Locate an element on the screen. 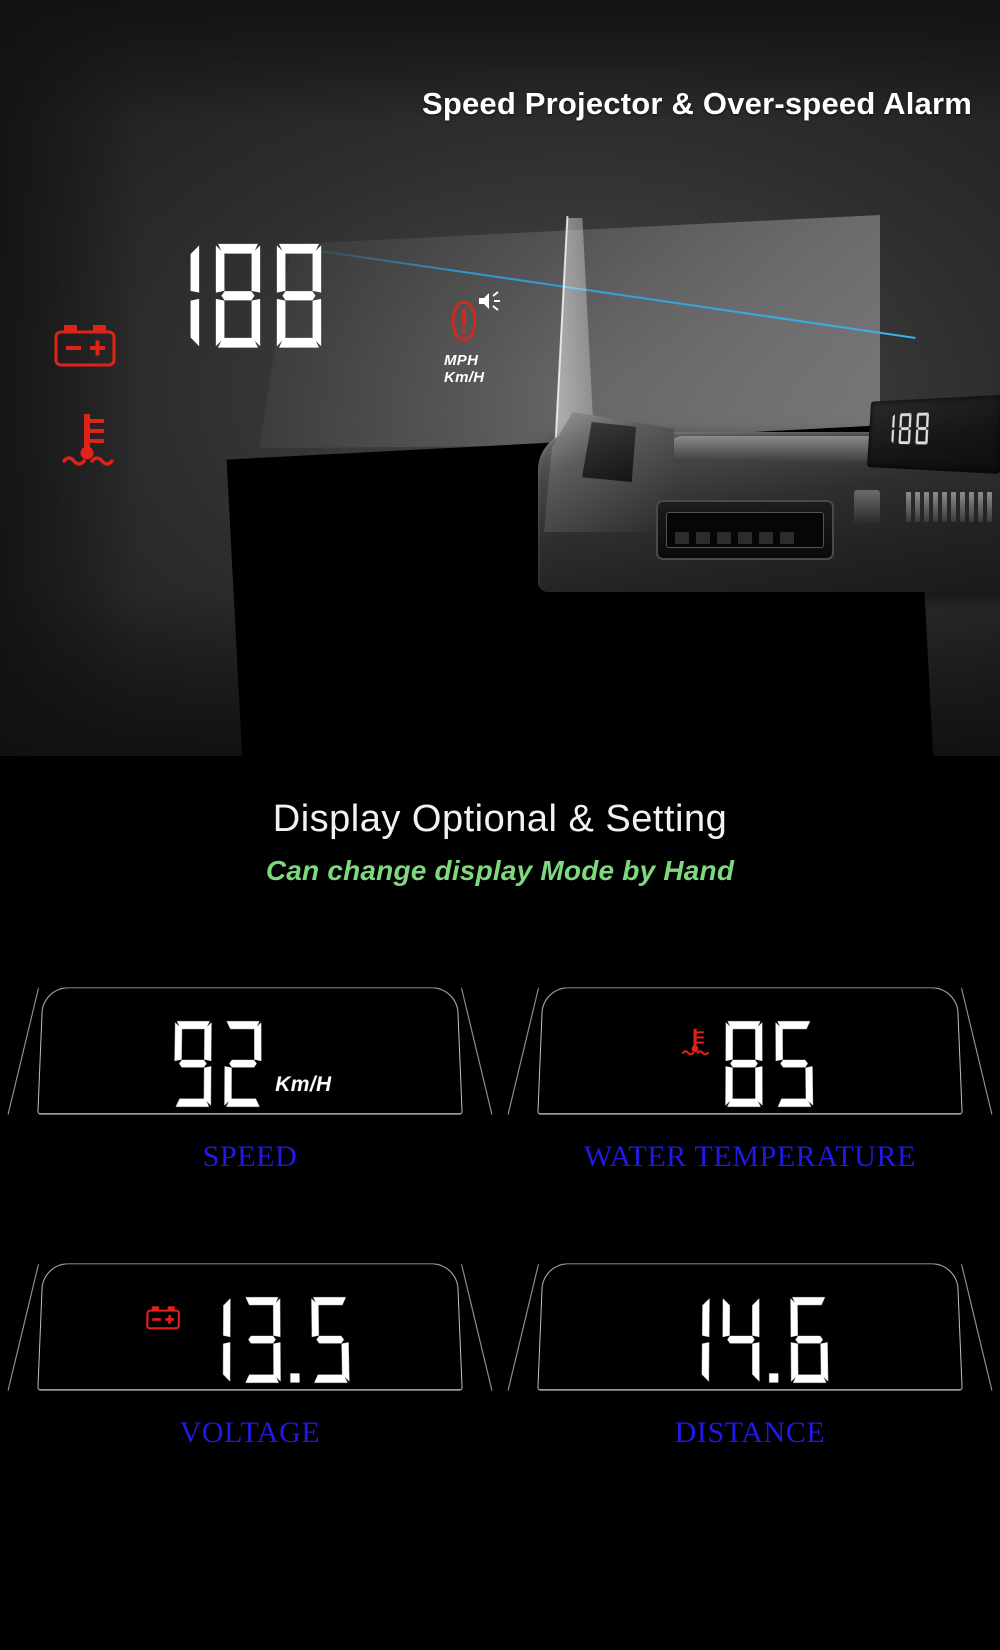  unit-stack: MPH Km/H is located at coordinates (464, 369).